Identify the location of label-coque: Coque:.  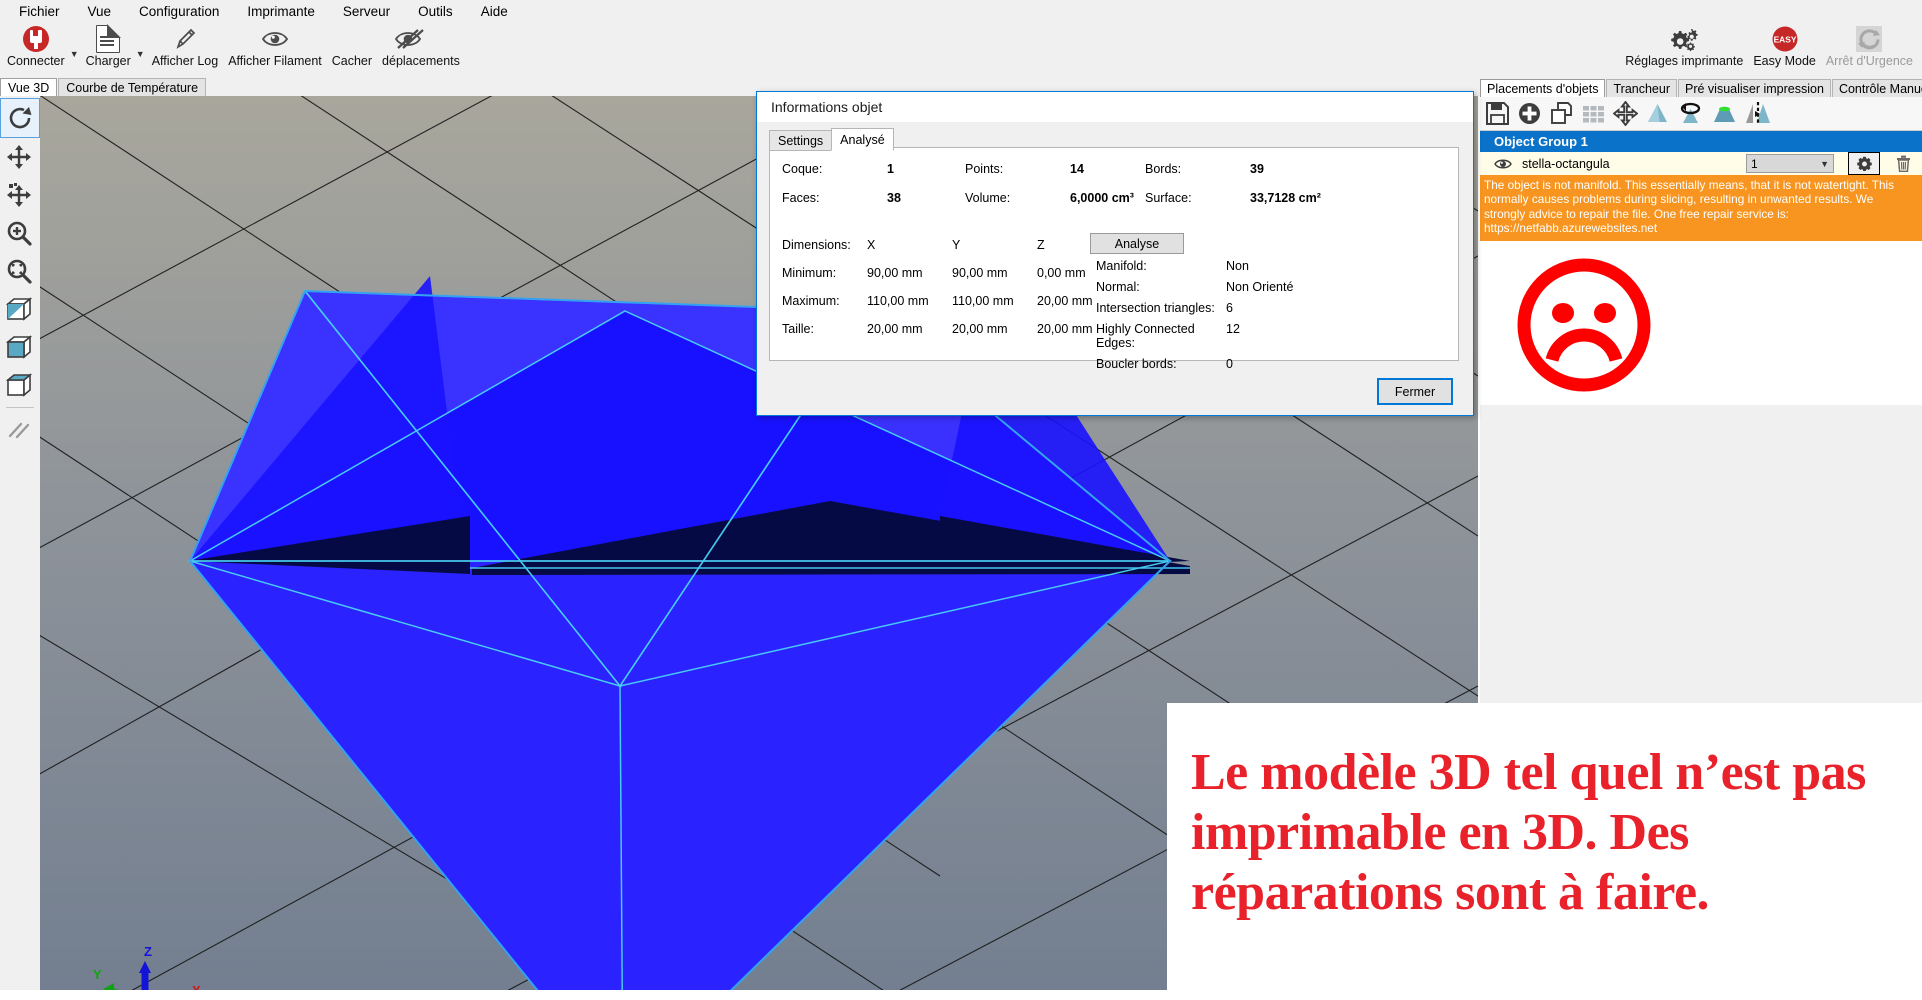
(802, 169).